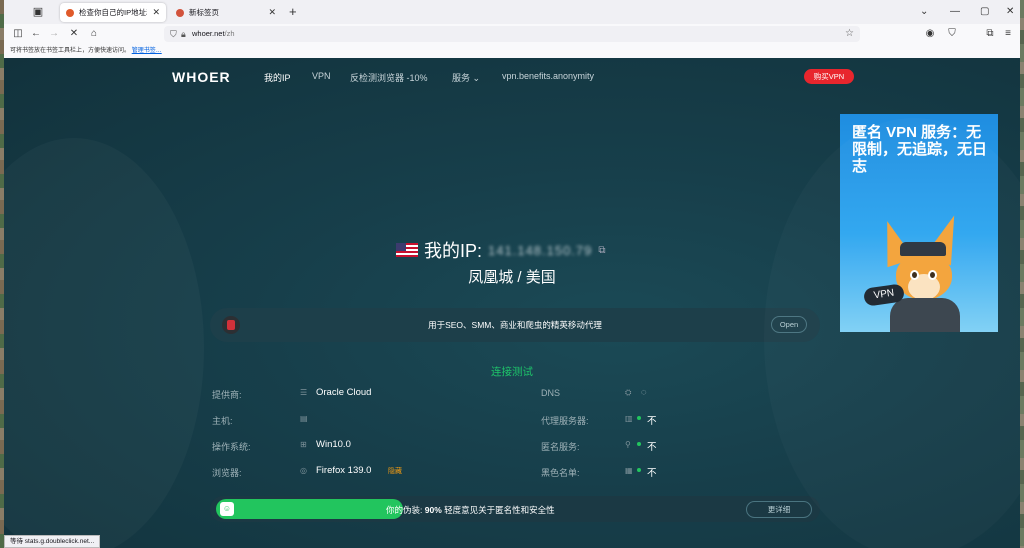  What do you see at coordinates (512, 372) in the screenshot?
I see `connection-test-title: 连接测试` at bounding box center [512, 372].